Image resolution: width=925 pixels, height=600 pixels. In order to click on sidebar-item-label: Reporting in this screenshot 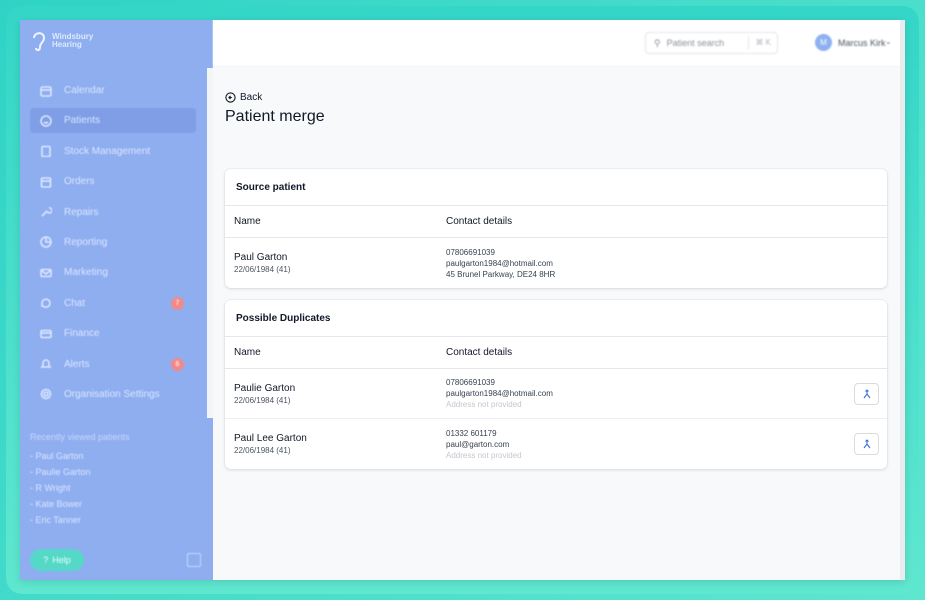, I will do `click(86, 242)`.